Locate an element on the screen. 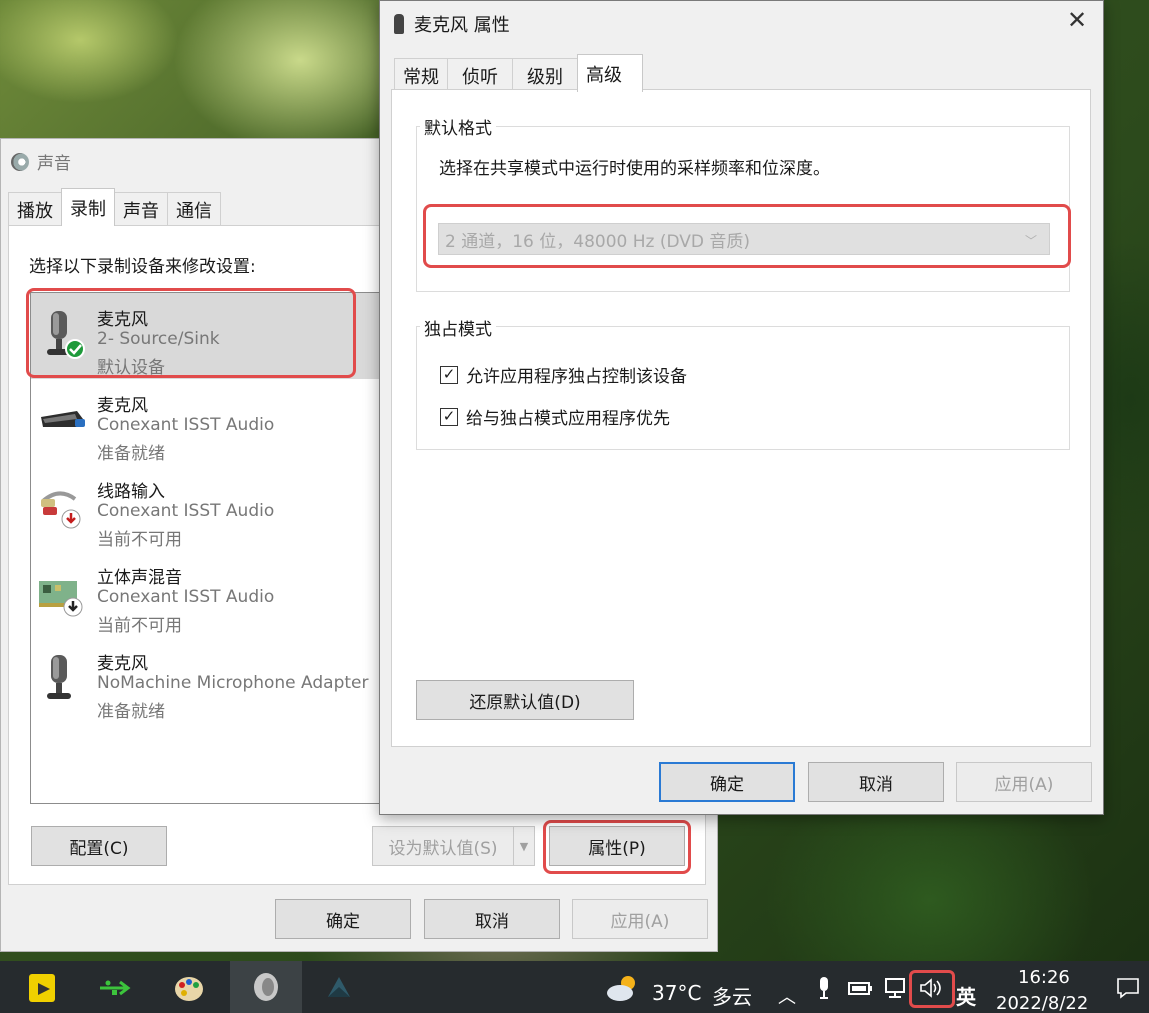 The image size is (1149, 1013). device-name: 立体声混音 is located at coordinates (139, 578).